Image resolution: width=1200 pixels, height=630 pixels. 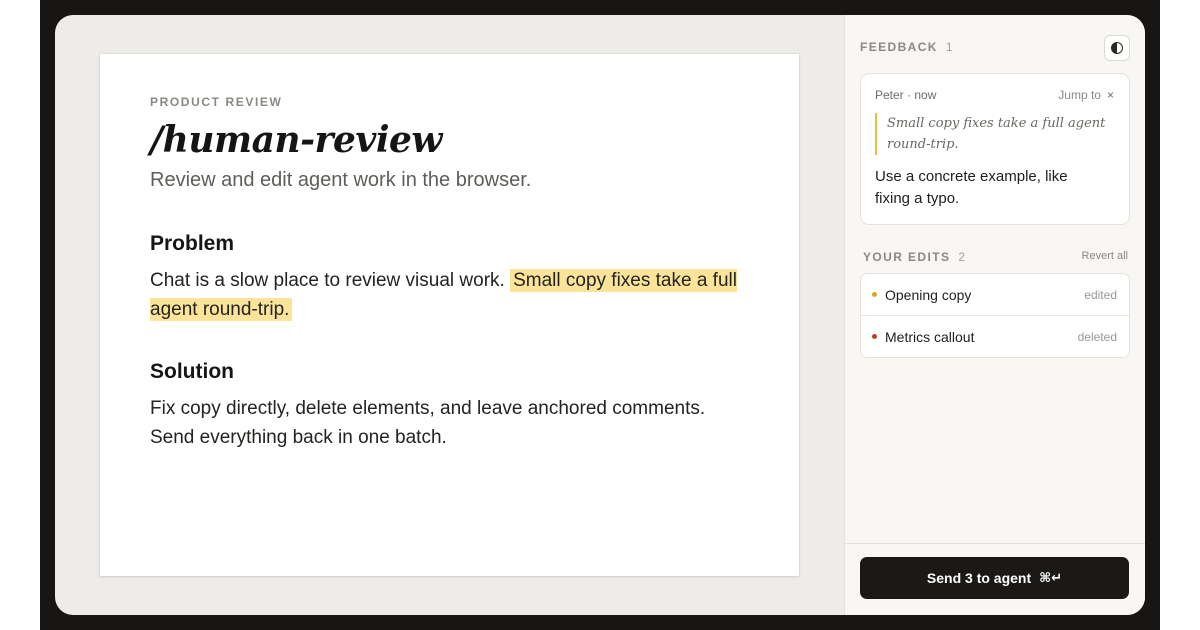 What do you see at coordinates (874, 336) in the screenshot?
I see `deleted-status-dot-icon` at bounding box center [874, 336].